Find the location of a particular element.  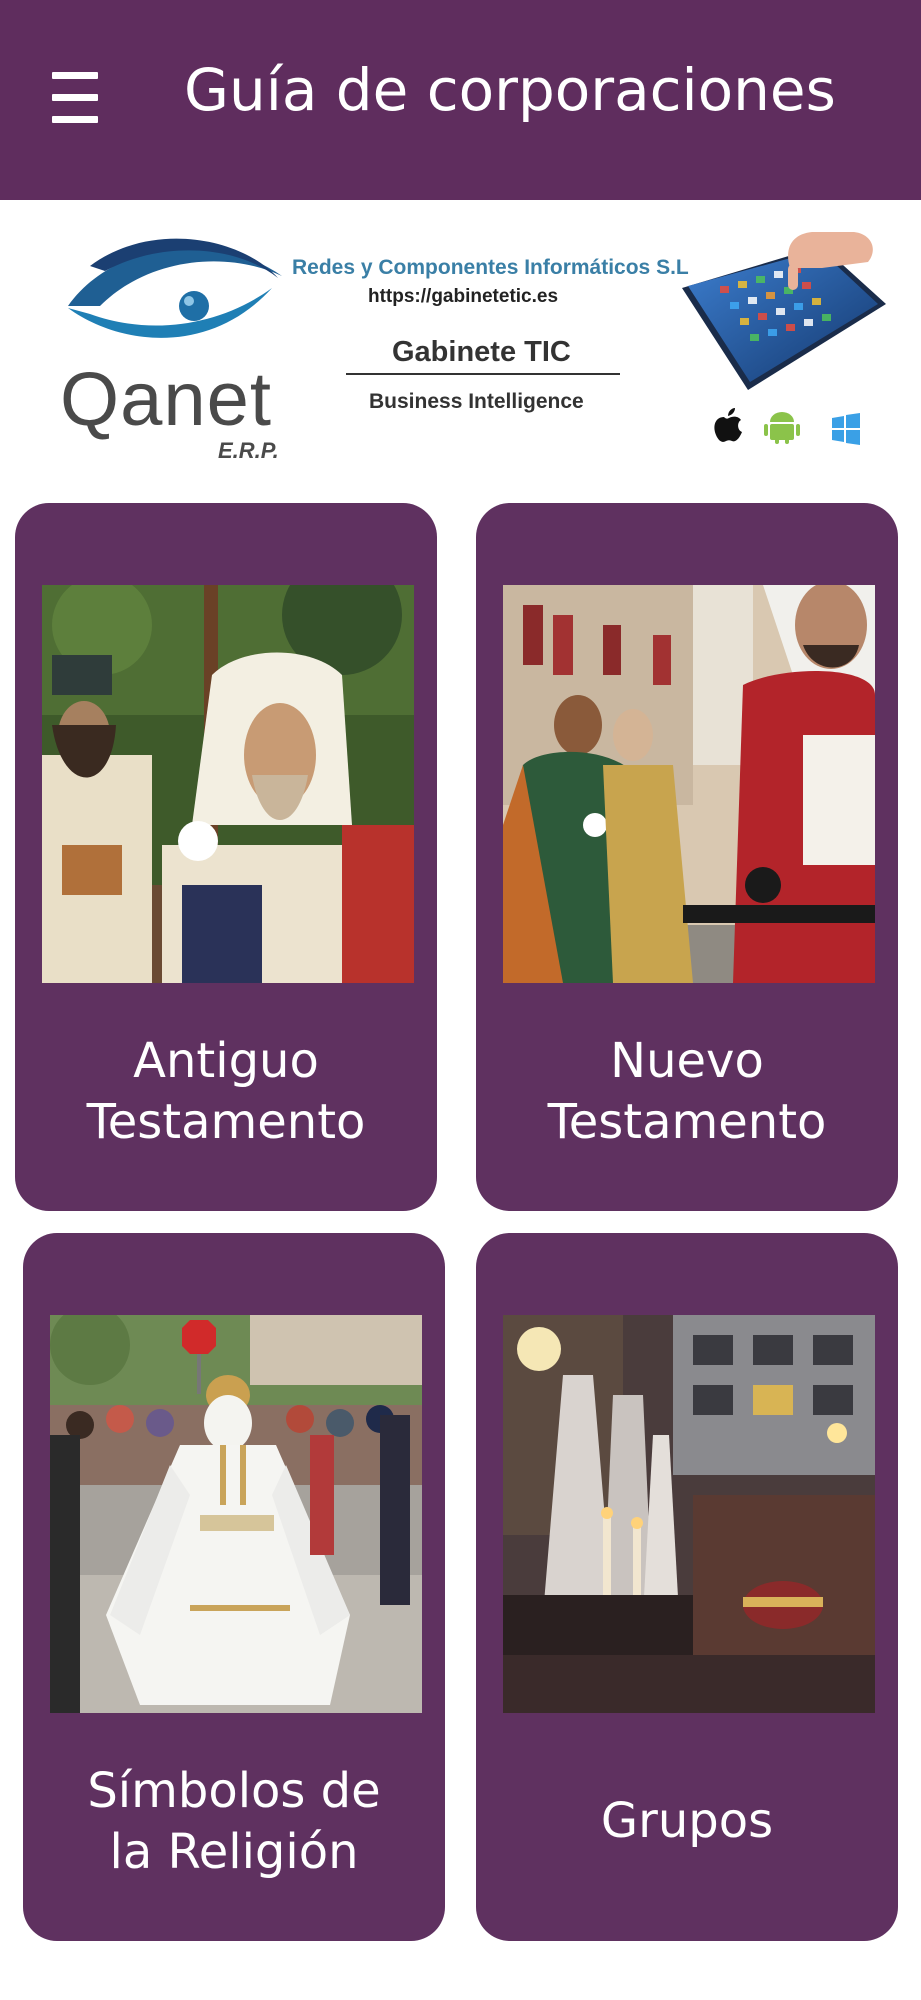

company-url: https://gabinetetic.es is located at coordinates (463, 297).